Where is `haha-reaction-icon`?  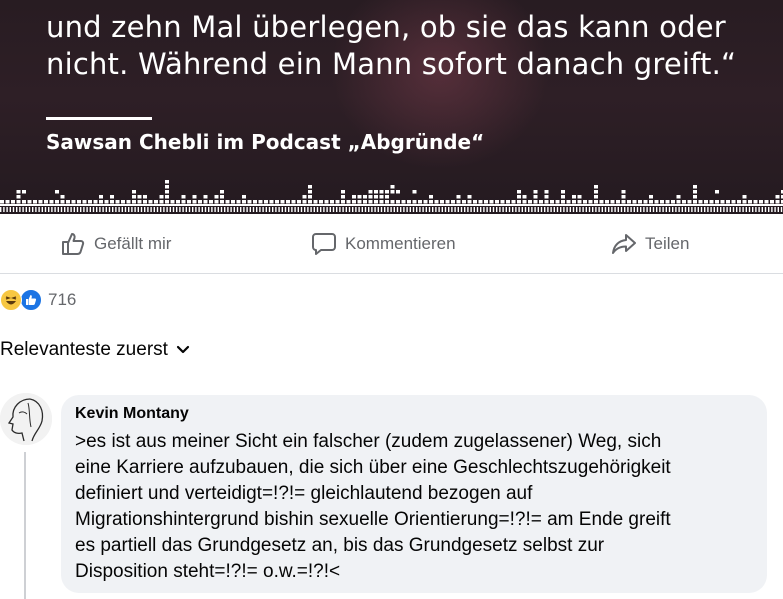 haha-reaction-icon is located at coordinates (11, 300).